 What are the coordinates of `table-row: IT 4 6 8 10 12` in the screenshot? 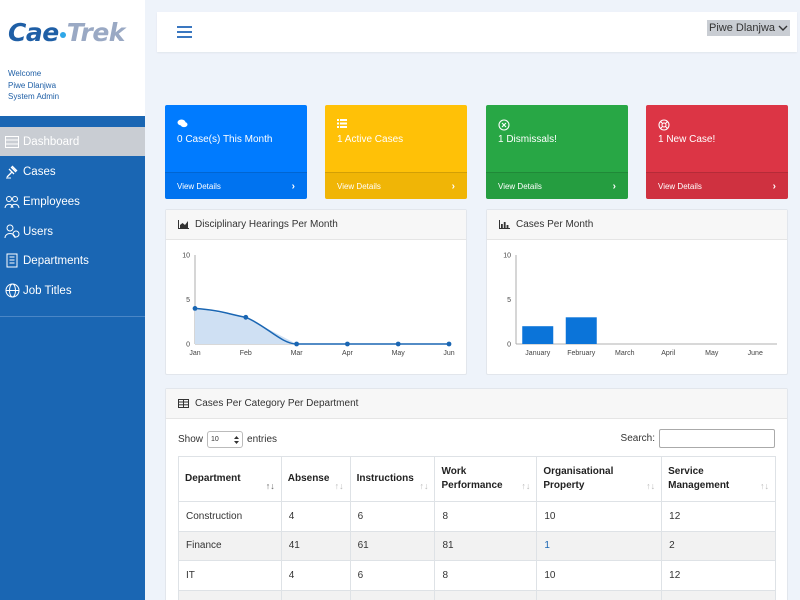 It's located at (477, 575).